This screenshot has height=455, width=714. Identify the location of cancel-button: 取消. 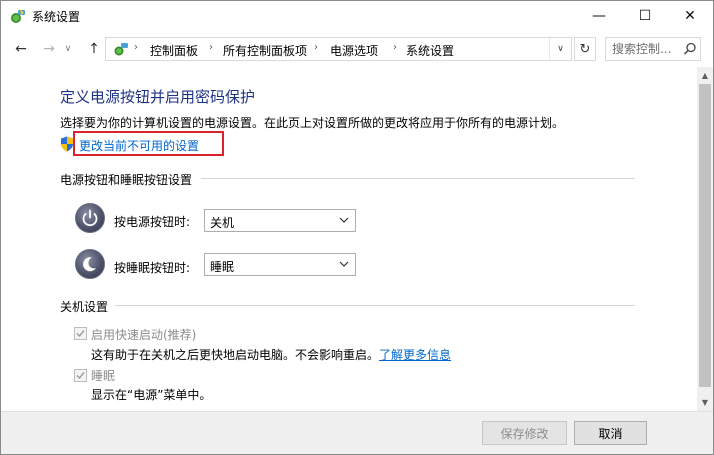
(610, 433).